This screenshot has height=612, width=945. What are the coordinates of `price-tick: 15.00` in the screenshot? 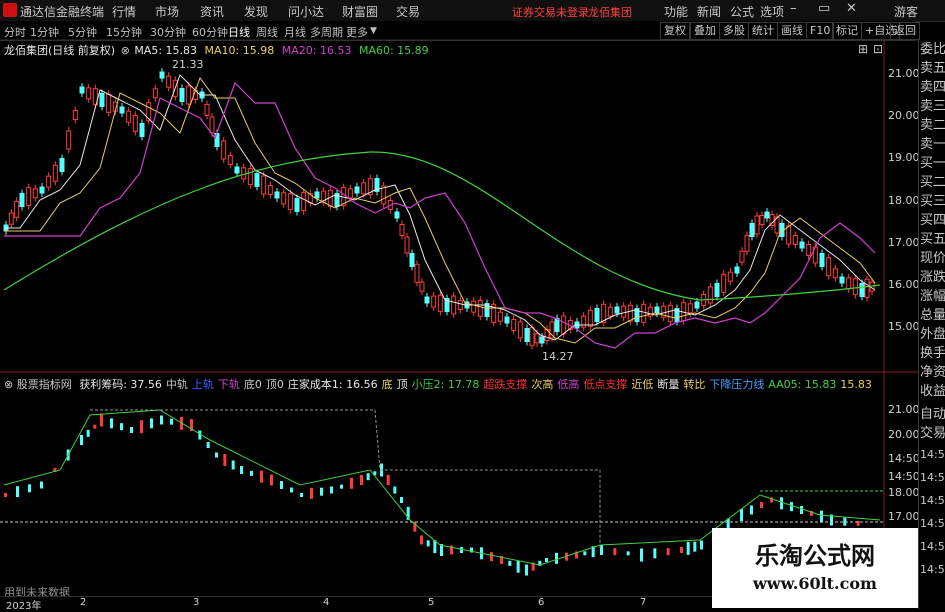 It's located at (904, 326).